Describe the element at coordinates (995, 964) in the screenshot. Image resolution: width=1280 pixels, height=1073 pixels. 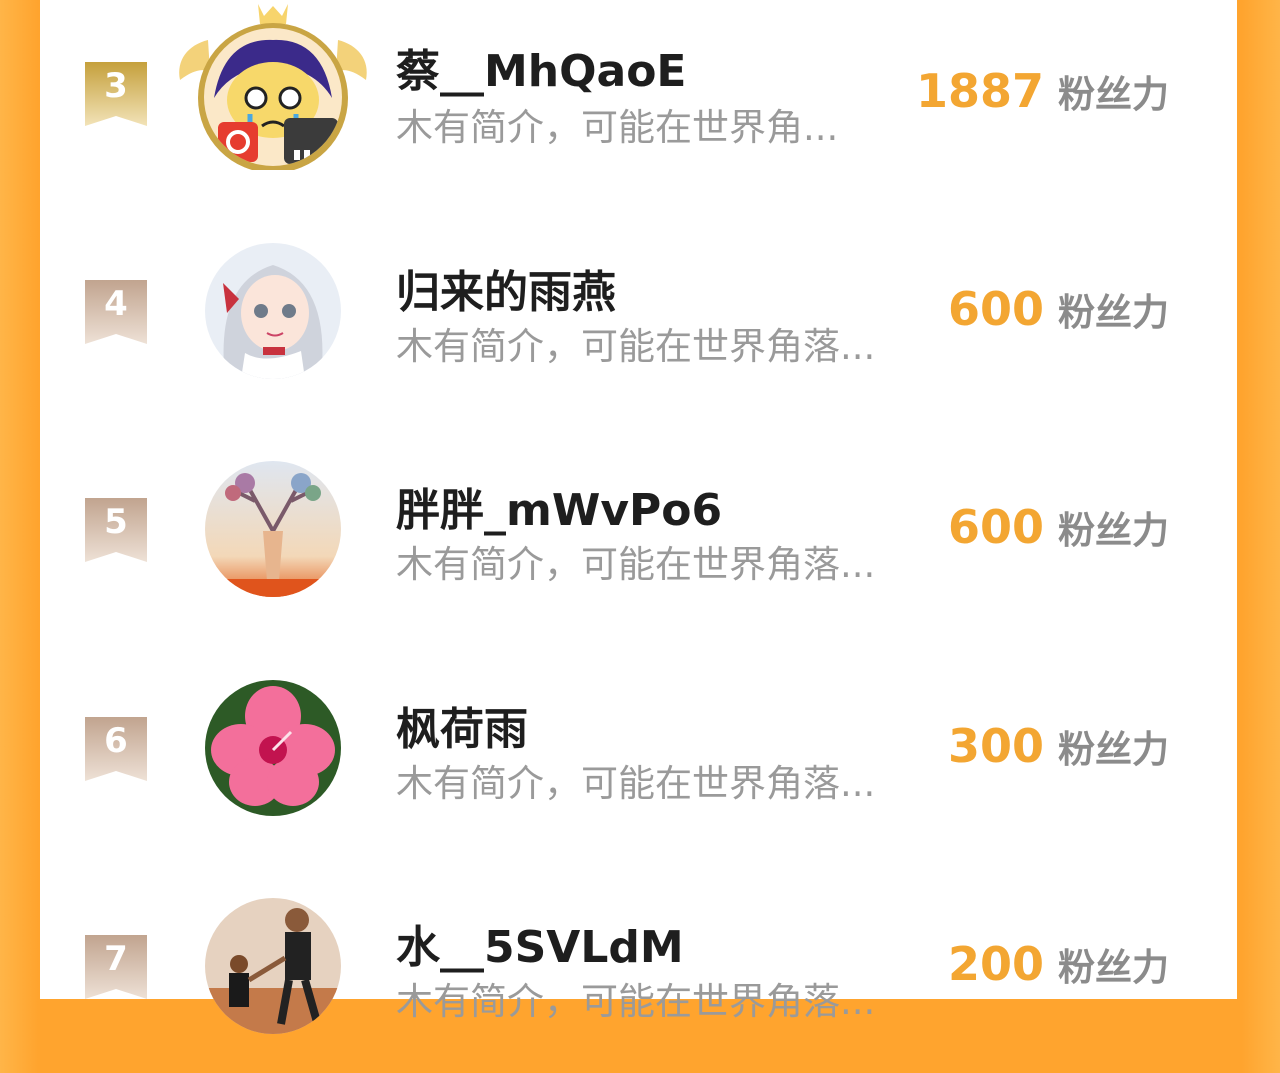
I see `score-value: 200` at that location.